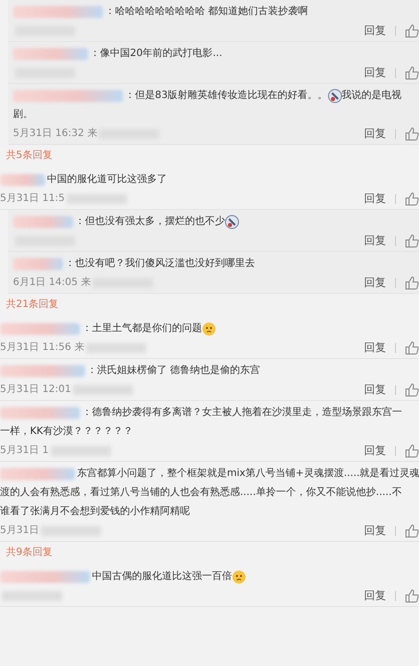 The width and height of the screenshot is (419, 666). Describe the element at coordinates (36, 390) in the screenshot. I see `comment-date: 5月31日 12:01` at that location.